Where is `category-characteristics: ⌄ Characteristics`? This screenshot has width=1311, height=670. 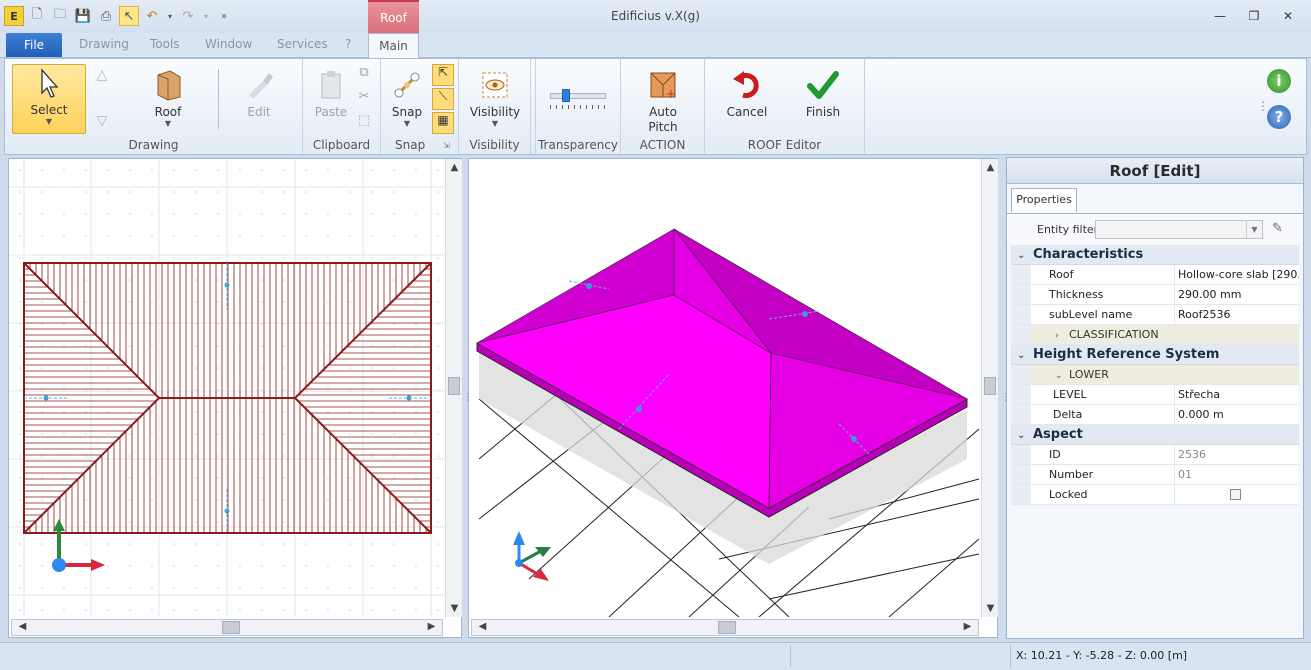
category-characteristics: ⌄ Characteristics is located at coordinates (1155, 255).